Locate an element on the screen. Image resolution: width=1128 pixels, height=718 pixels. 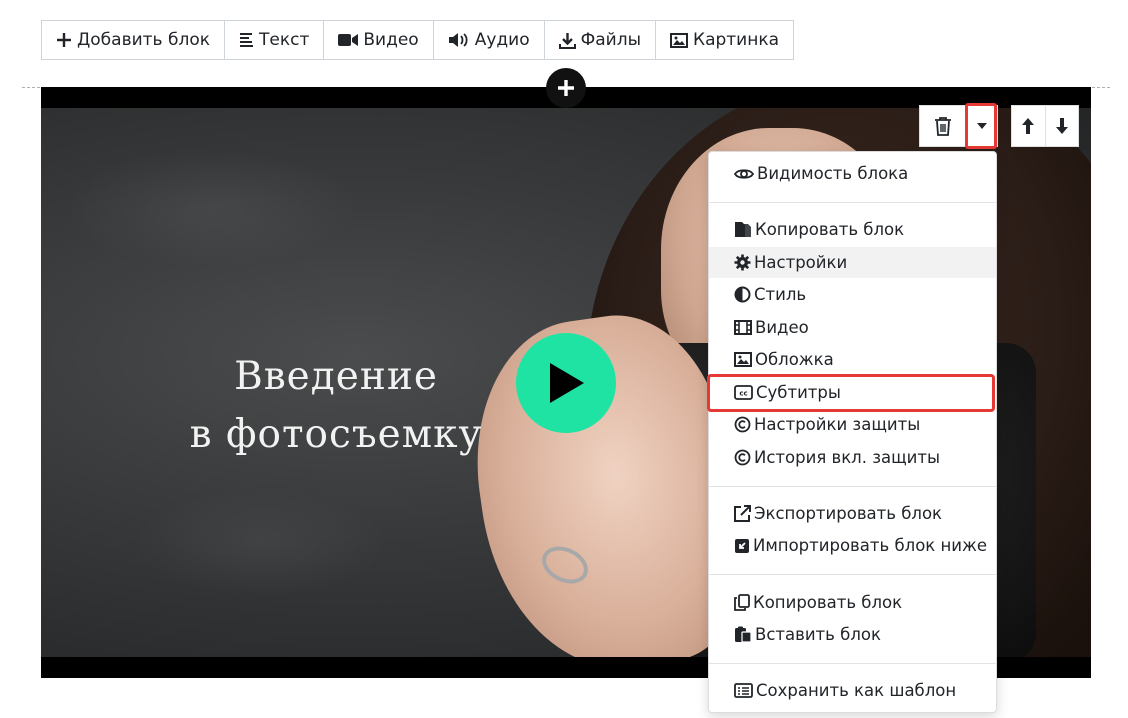
eye-icon is located at coordinates (744, 173).